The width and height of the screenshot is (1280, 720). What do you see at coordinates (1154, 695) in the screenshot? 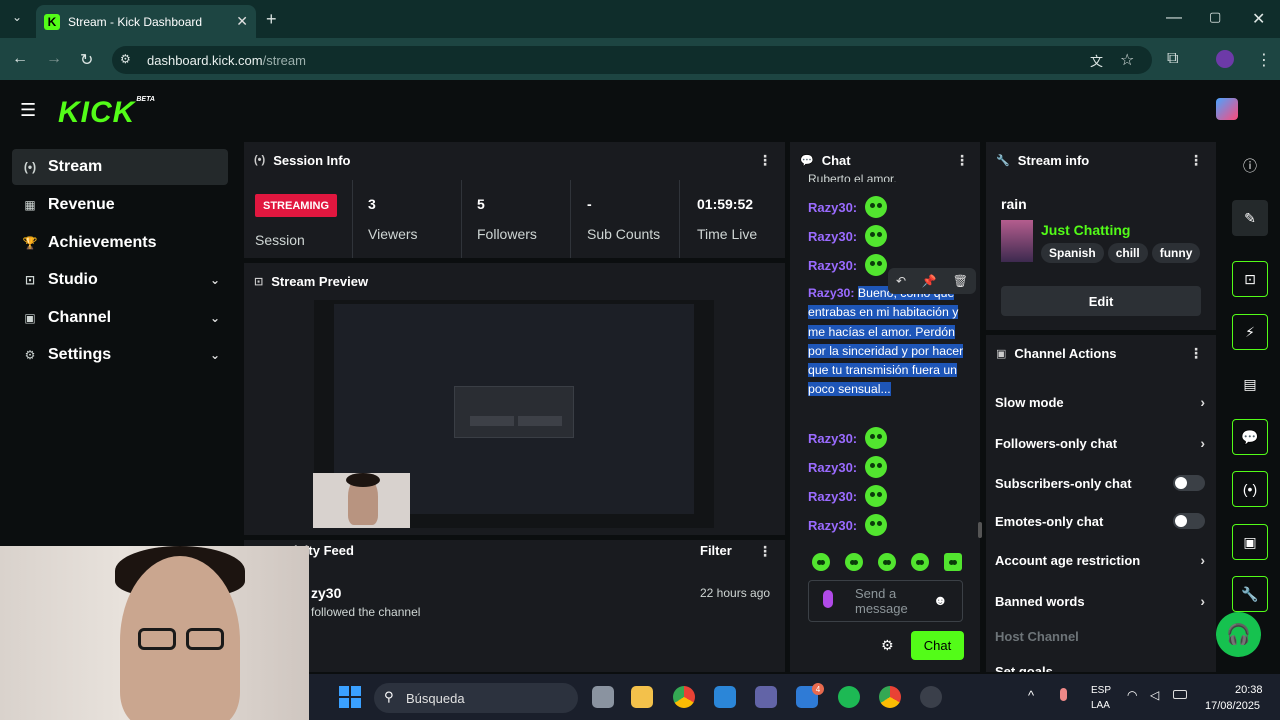
I see `volume-icon: ◁` at bounding box center [1154, 695].